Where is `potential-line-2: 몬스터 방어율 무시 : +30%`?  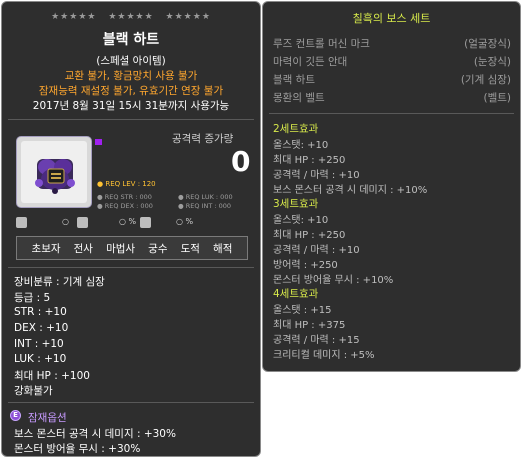 potential-line-2: 몬스터 방어율 무시 : +30% is located at coordinates (77, 449).